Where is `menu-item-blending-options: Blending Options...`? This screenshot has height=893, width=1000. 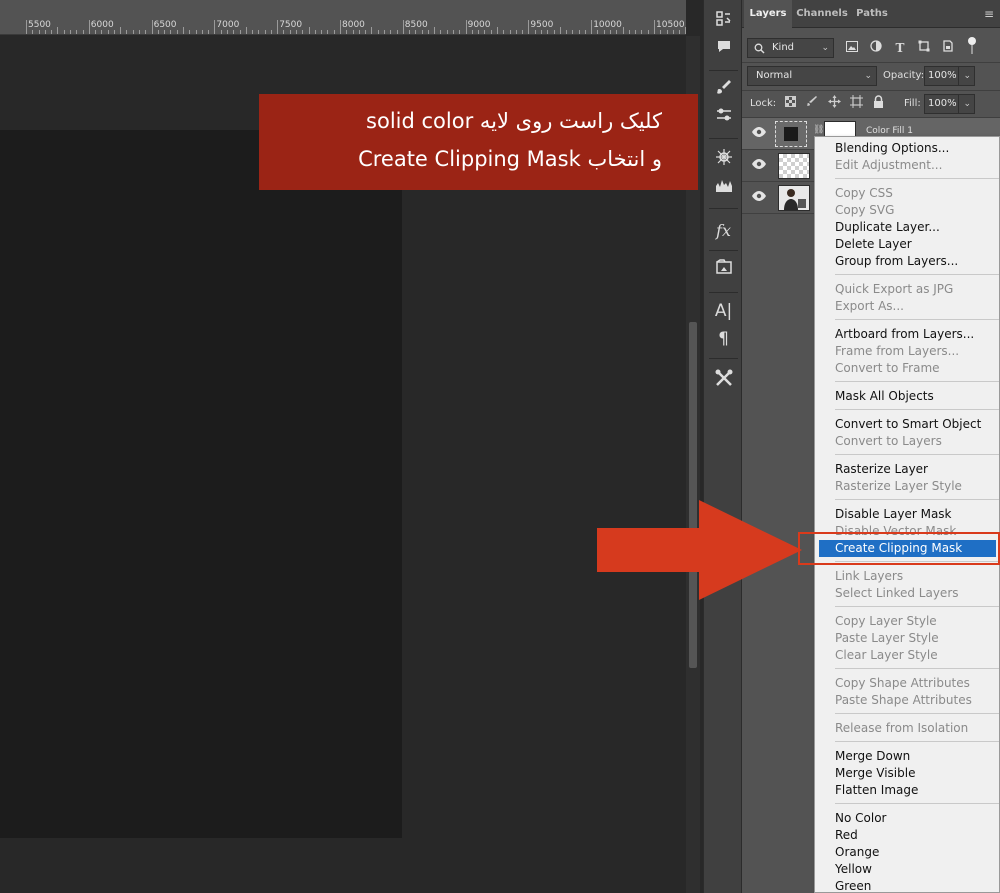
menu-item-blending-options: Blending Options... is located at coordinates (907, 148).